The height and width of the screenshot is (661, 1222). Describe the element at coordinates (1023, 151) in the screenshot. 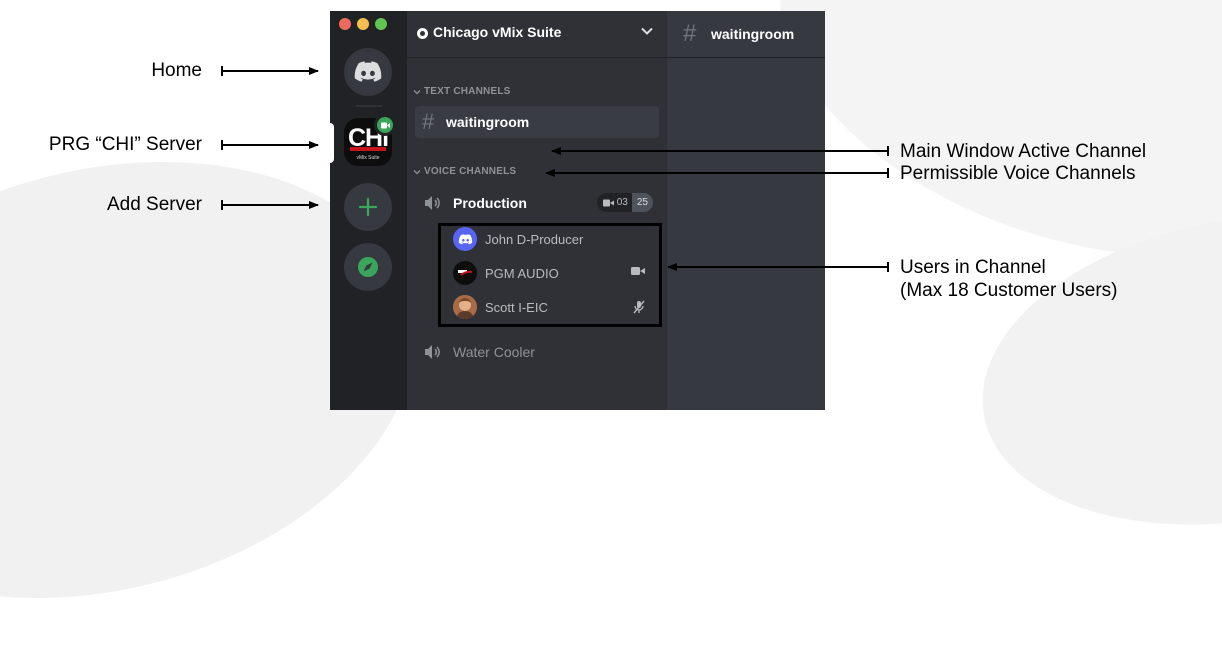

I see `annotation-main-window: Main Window Active Channel` at that location.